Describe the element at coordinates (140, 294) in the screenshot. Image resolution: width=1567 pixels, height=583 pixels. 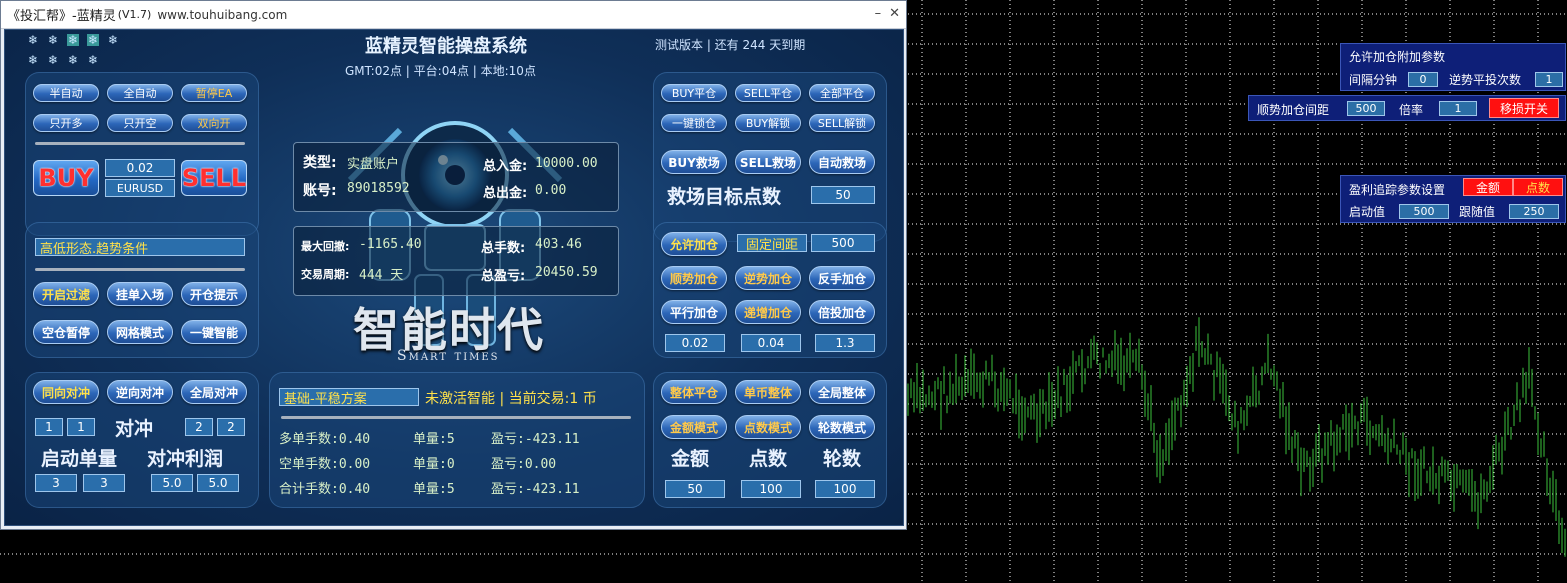
I see `pending-entry-button: 挂单入场` at that location.